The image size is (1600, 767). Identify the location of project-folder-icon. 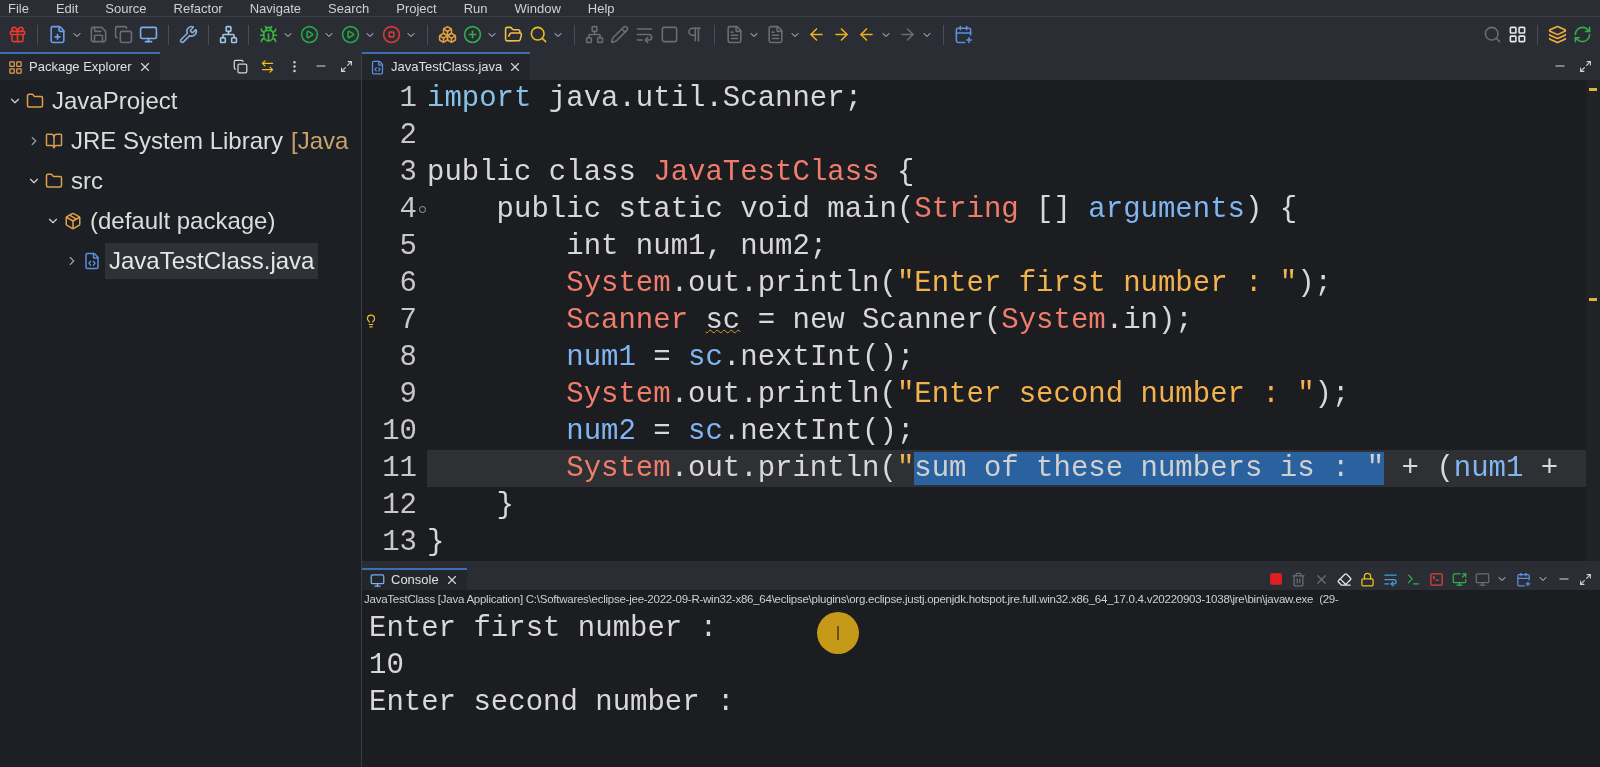
(35, 101).